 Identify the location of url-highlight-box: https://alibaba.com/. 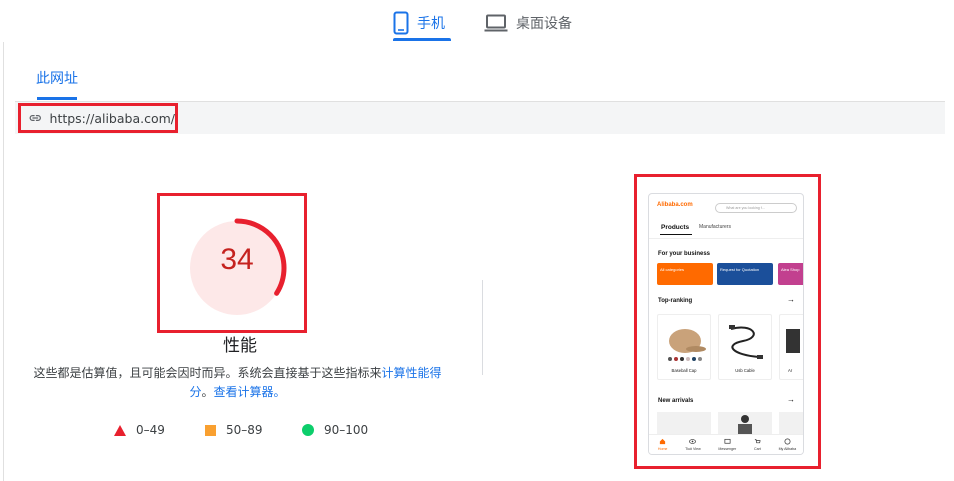
(98, 118).